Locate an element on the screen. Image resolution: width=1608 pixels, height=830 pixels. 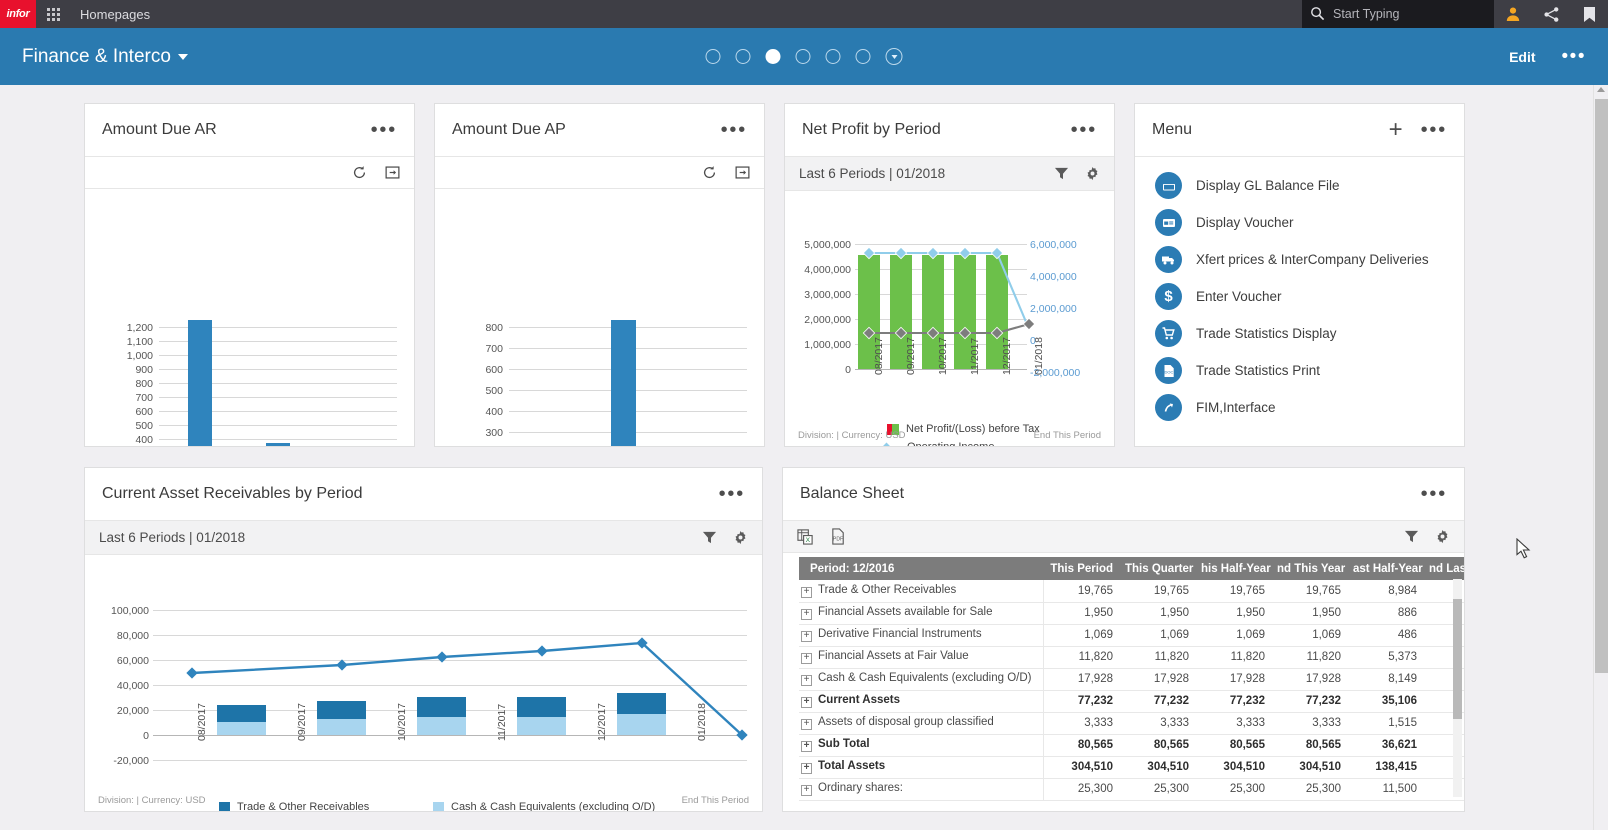
export-pdf-icon: PDF is located at coordinates (838, 536).